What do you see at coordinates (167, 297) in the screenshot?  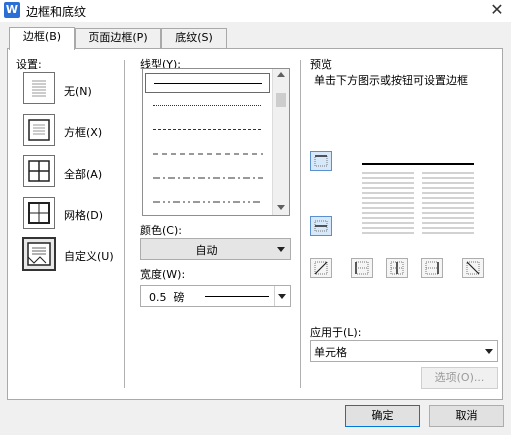 I see `width-value: 0.5 磅` at bounding box center [167, 297].